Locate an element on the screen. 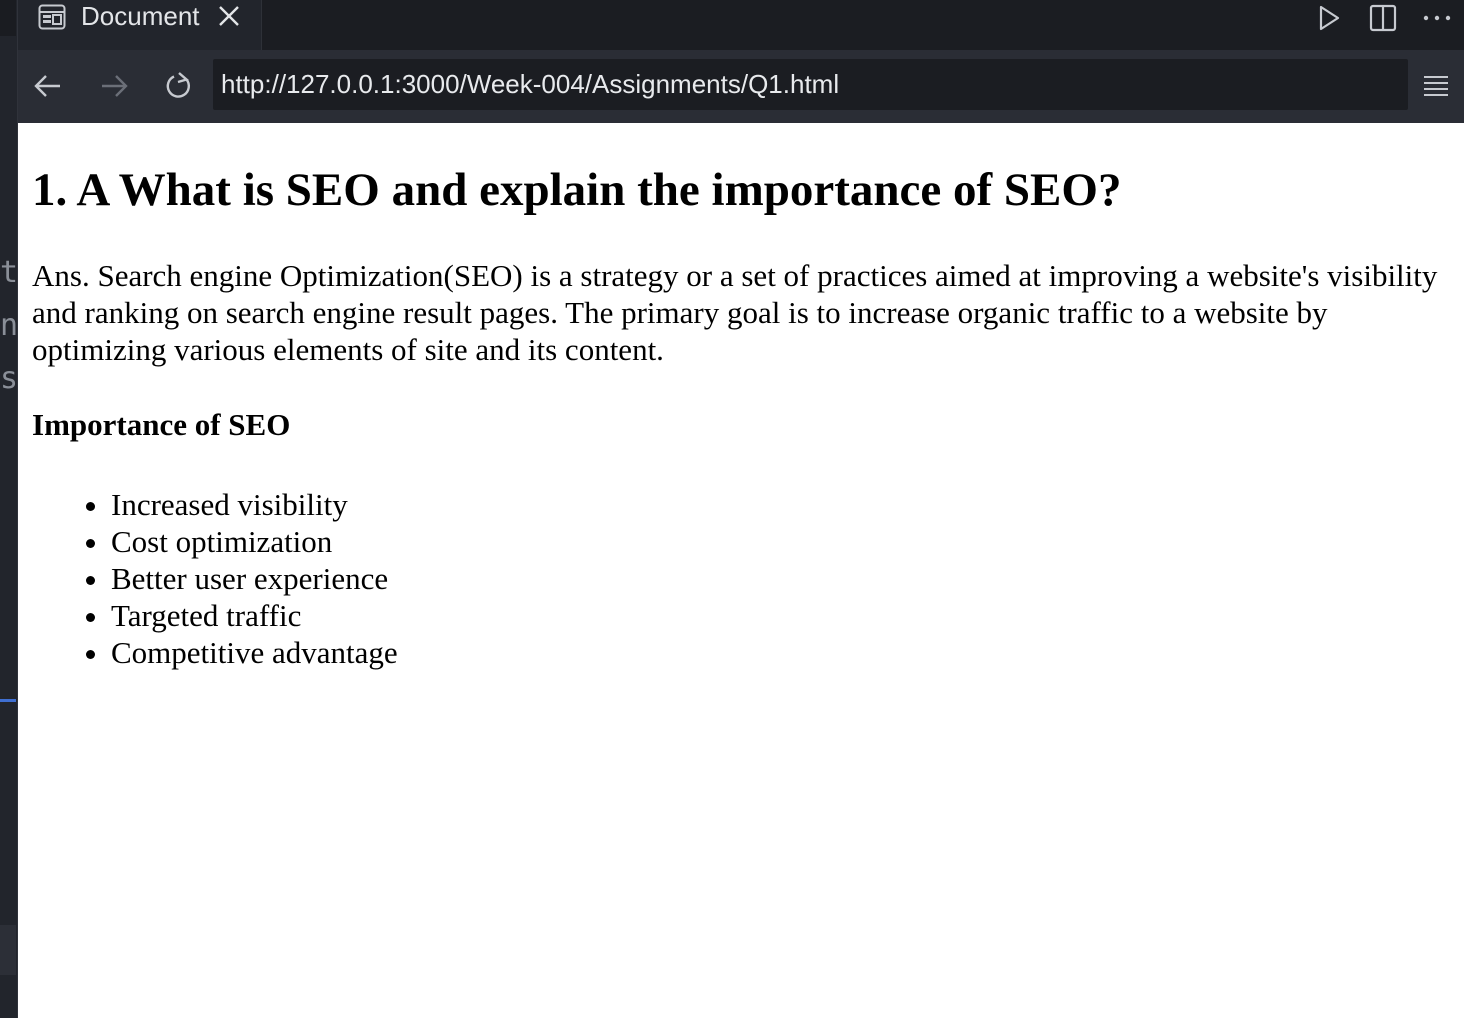  editor-char: s is located at coordinates (9, 378).